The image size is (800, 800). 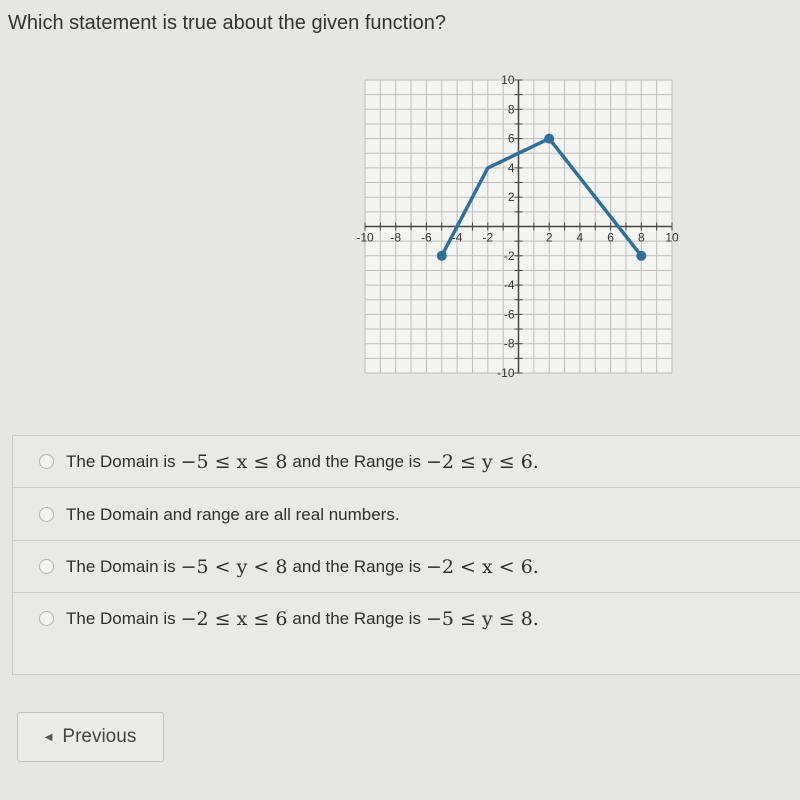 I want to click on x-tick-label: -10, so click(x=365, y=238).